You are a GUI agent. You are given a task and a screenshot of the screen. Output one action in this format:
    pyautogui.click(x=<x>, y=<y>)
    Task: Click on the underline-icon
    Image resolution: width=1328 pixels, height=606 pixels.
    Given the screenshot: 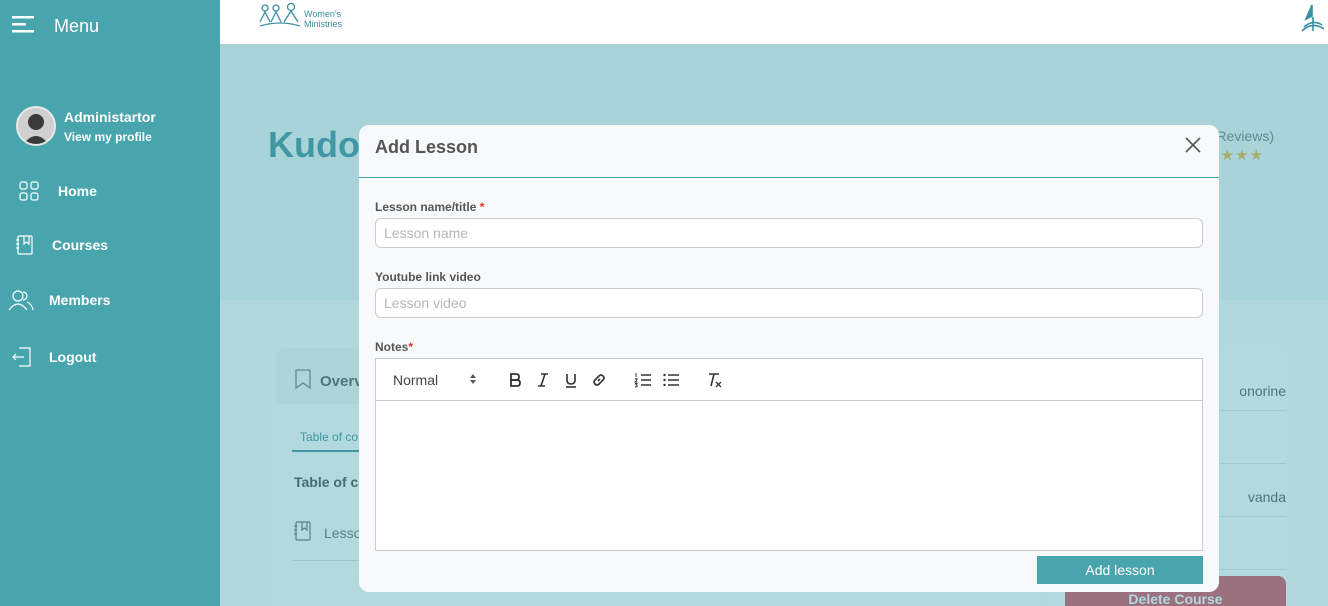 What is the action you would take?
    pyautogui.click(x=571, y=380)
    